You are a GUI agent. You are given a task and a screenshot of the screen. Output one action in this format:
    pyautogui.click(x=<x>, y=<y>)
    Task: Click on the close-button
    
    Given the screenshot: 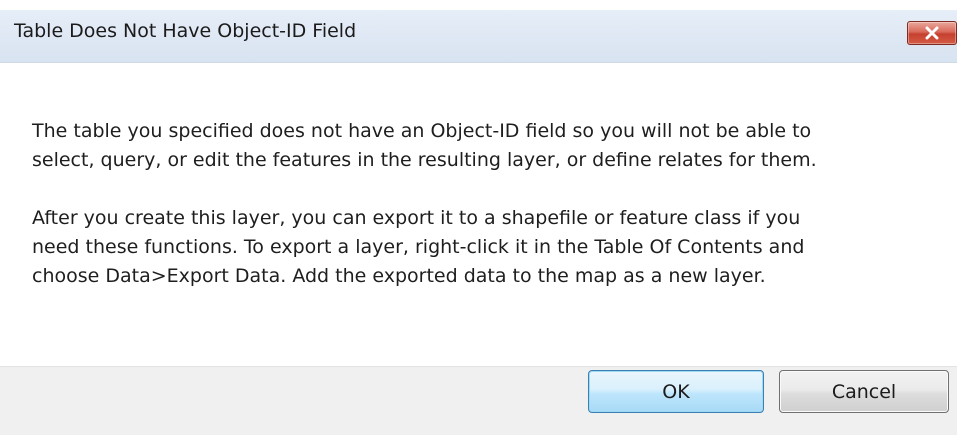 What is the action you would take?
    pyautogui.click(x=932, y=33)
    